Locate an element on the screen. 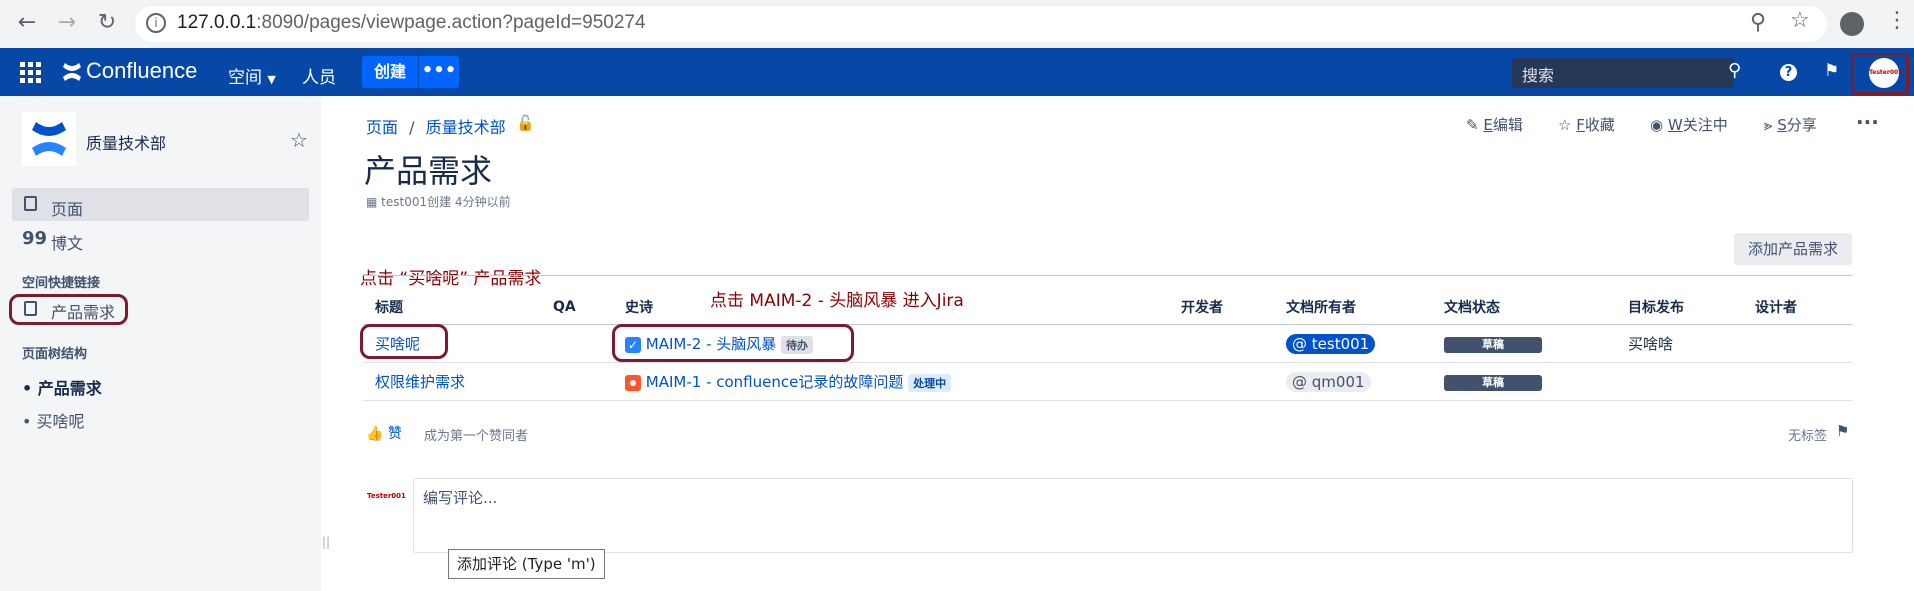 This screenshot has width=1914, height=591. quote-icon: 99 is located at coordinates (35, 238).